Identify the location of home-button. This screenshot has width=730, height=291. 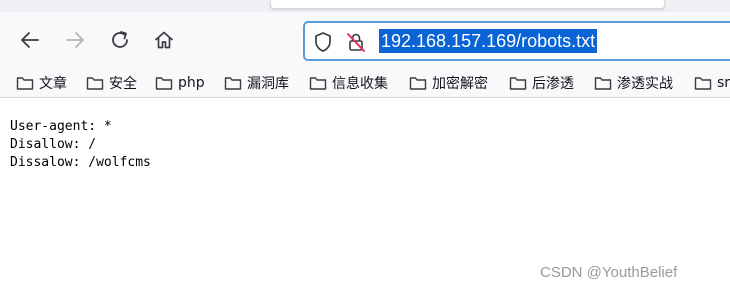
(164, 40).